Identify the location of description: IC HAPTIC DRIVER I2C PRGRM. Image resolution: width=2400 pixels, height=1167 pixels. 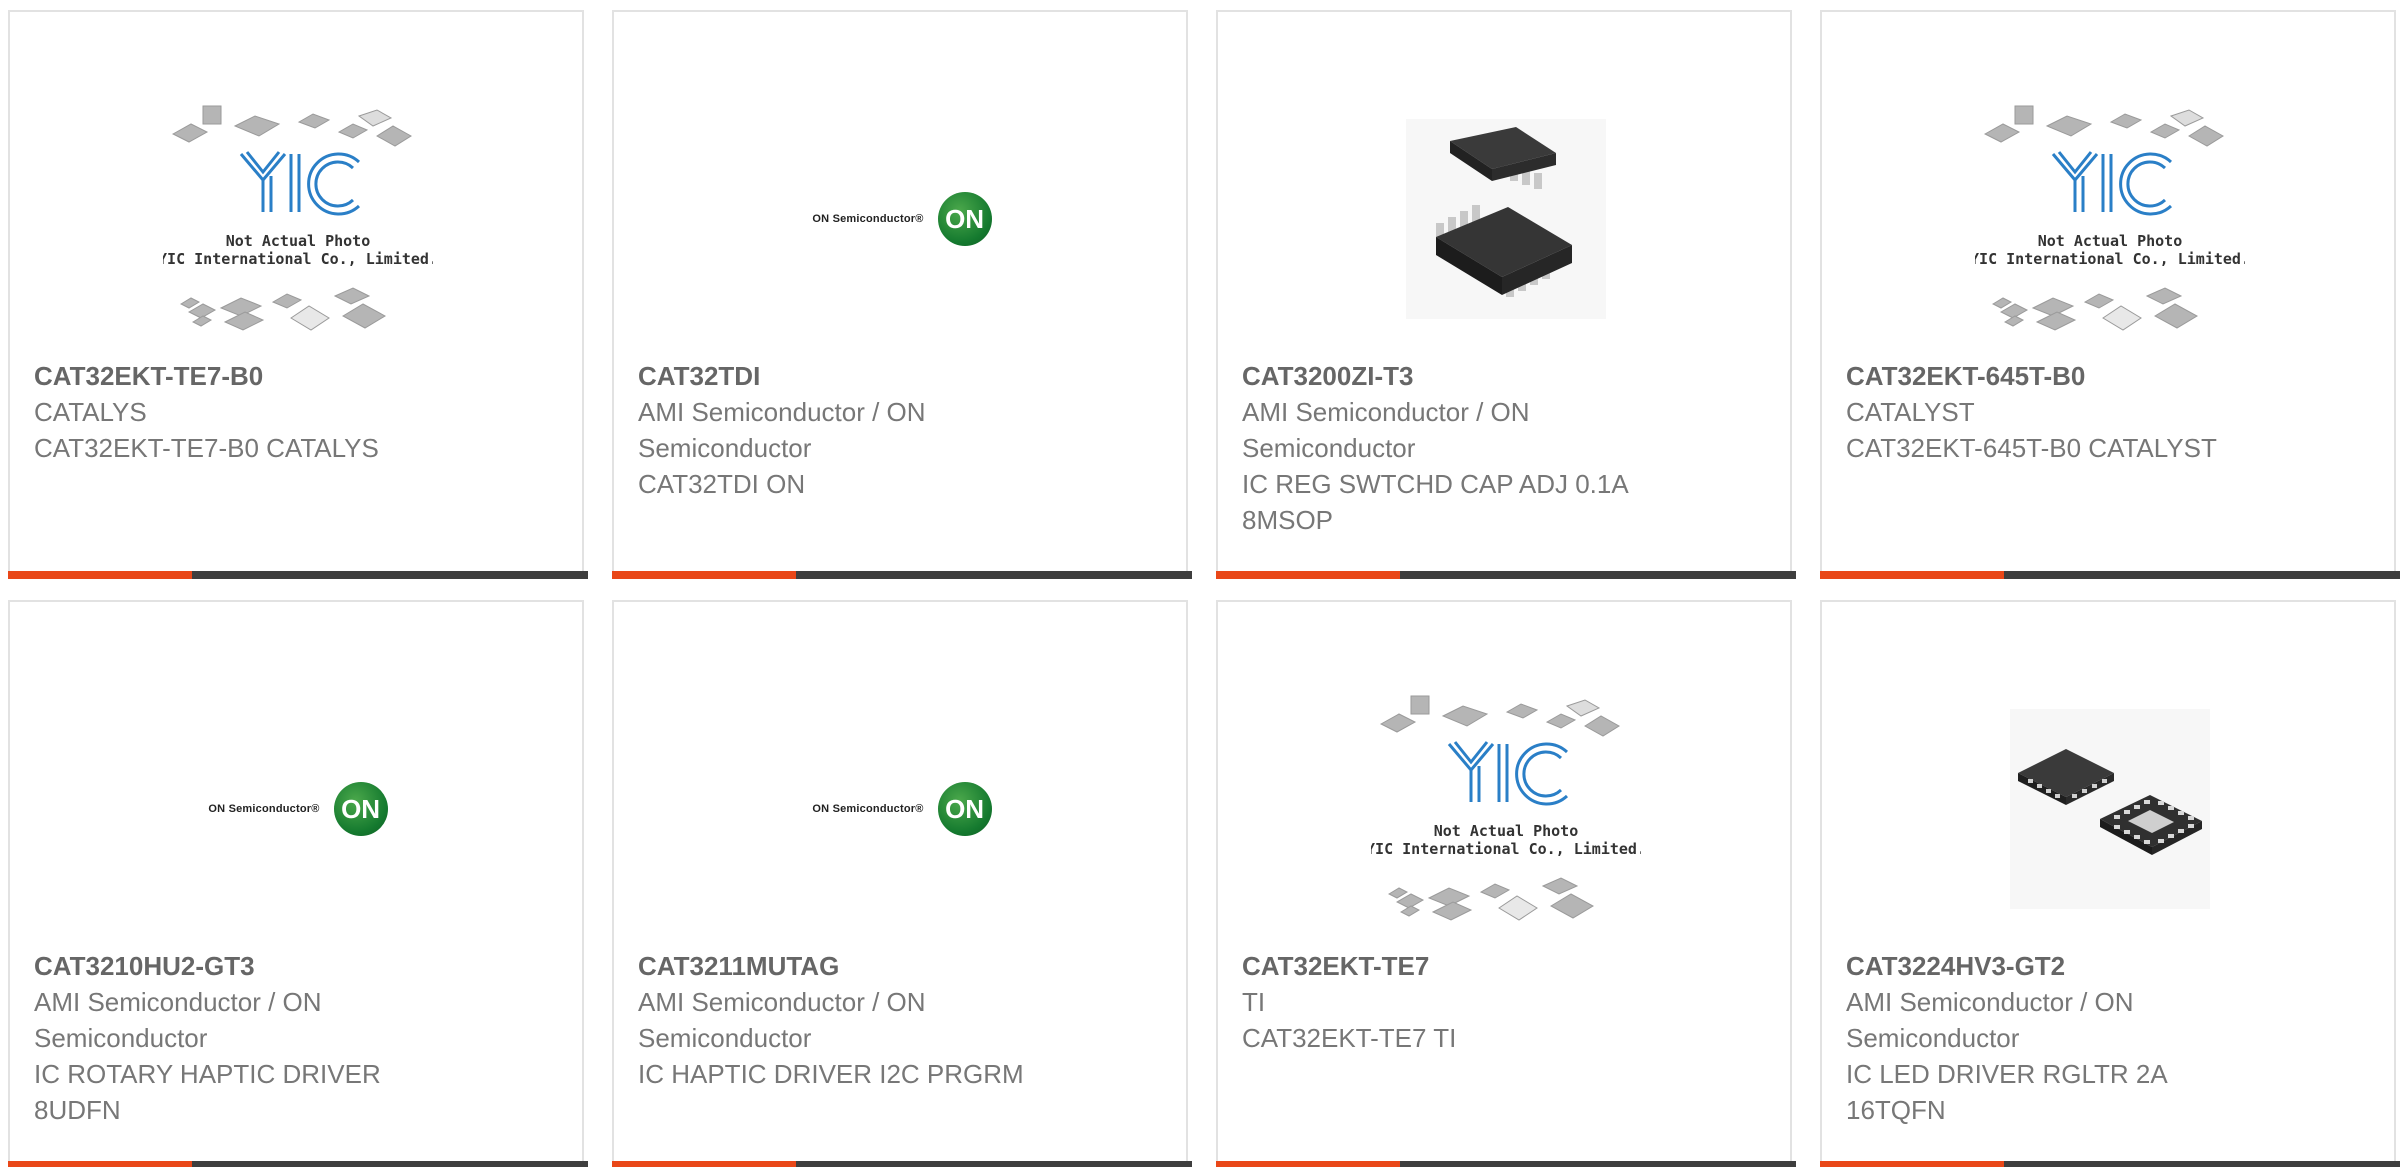
(831, 1074).